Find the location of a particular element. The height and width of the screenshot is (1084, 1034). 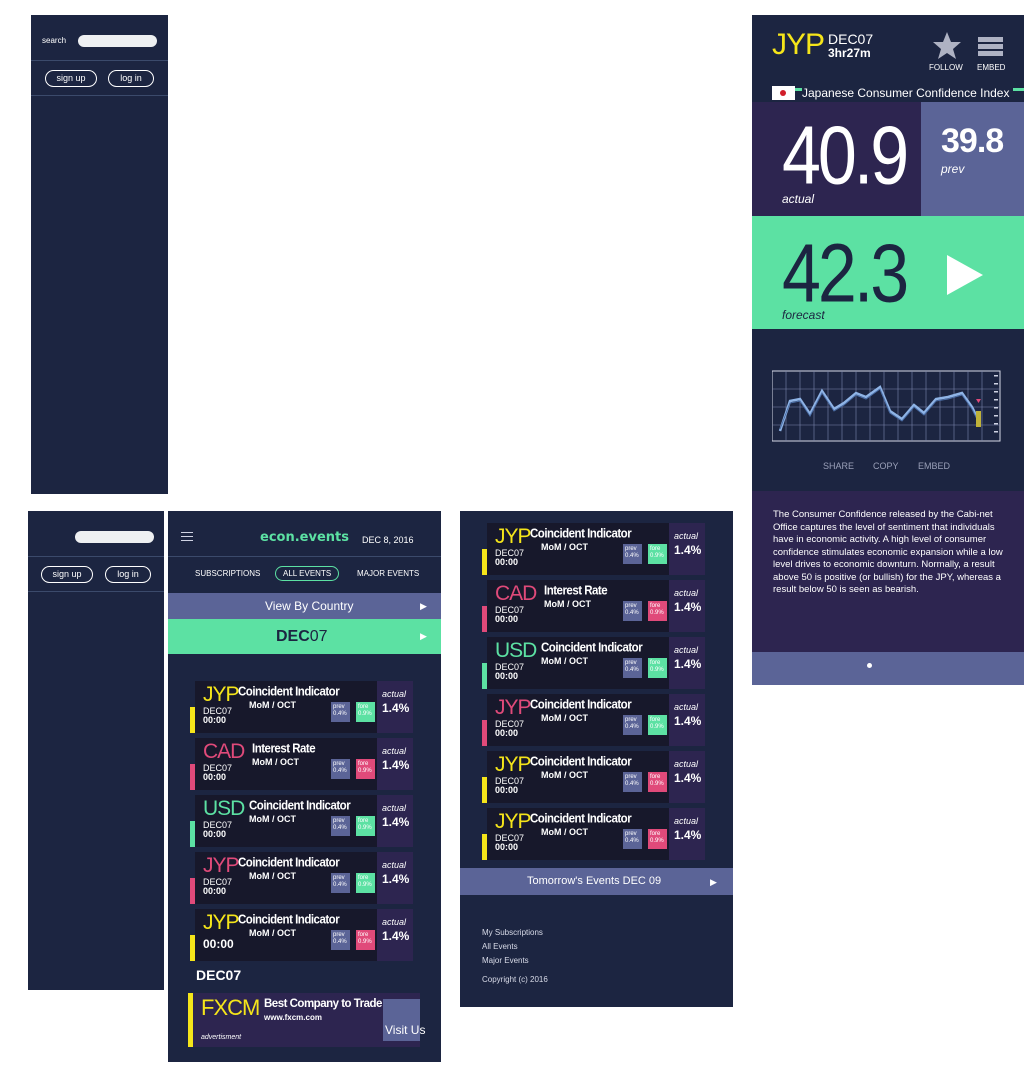

event-currency: CAD is located at coordinates (224, 751).